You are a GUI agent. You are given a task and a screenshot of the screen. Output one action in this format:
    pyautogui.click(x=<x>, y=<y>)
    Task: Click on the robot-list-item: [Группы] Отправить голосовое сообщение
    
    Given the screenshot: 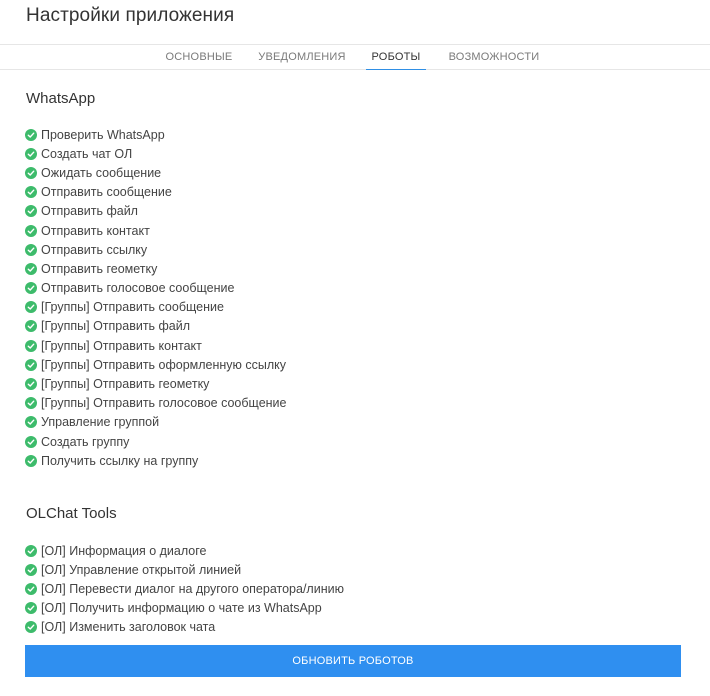 What is the action you would take?
    pyautogui.click(x=155, y=403)
    